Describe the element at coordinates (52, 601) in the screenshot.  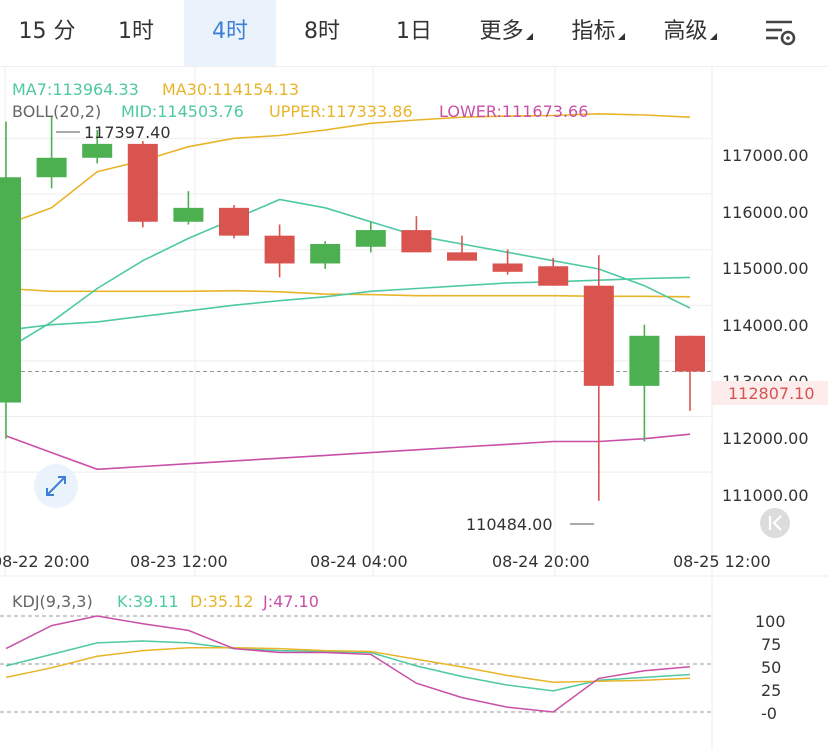
I see `legend-kdj: KDJ(9,3,3)` at that location.